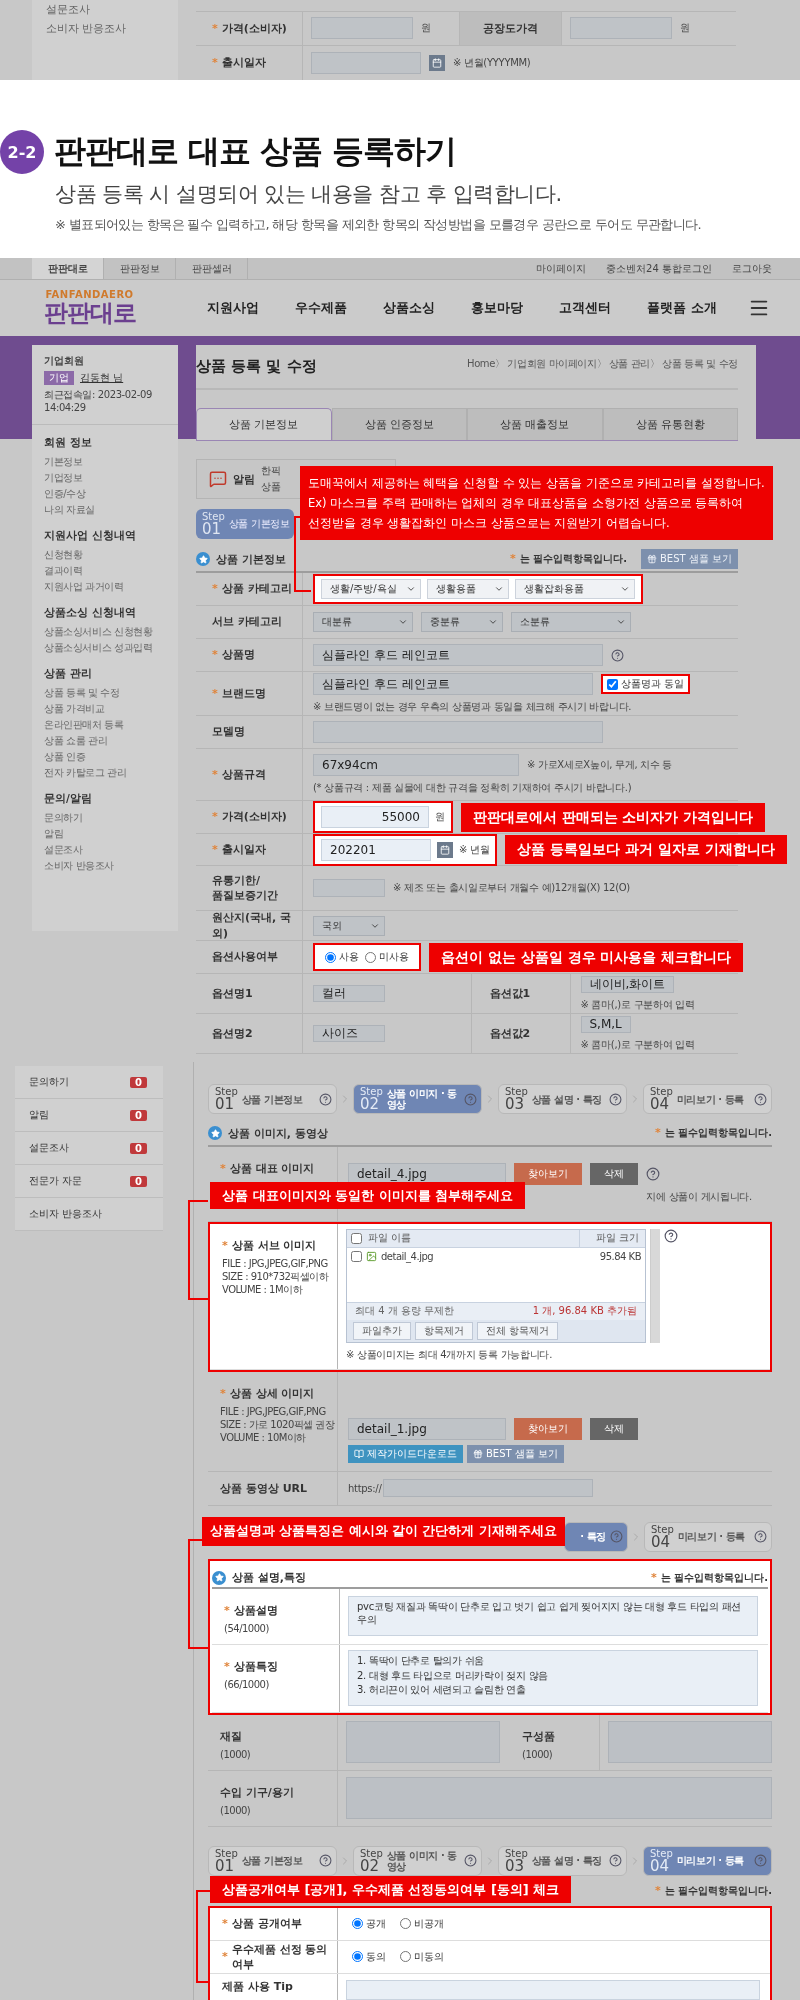 The height and width of the screenshot is (2000, 800). What do you see at coordinates (427, 1428) in the screenshot?
I see `file-field: detail_1.jpg` at bounding box center [427, 1428].